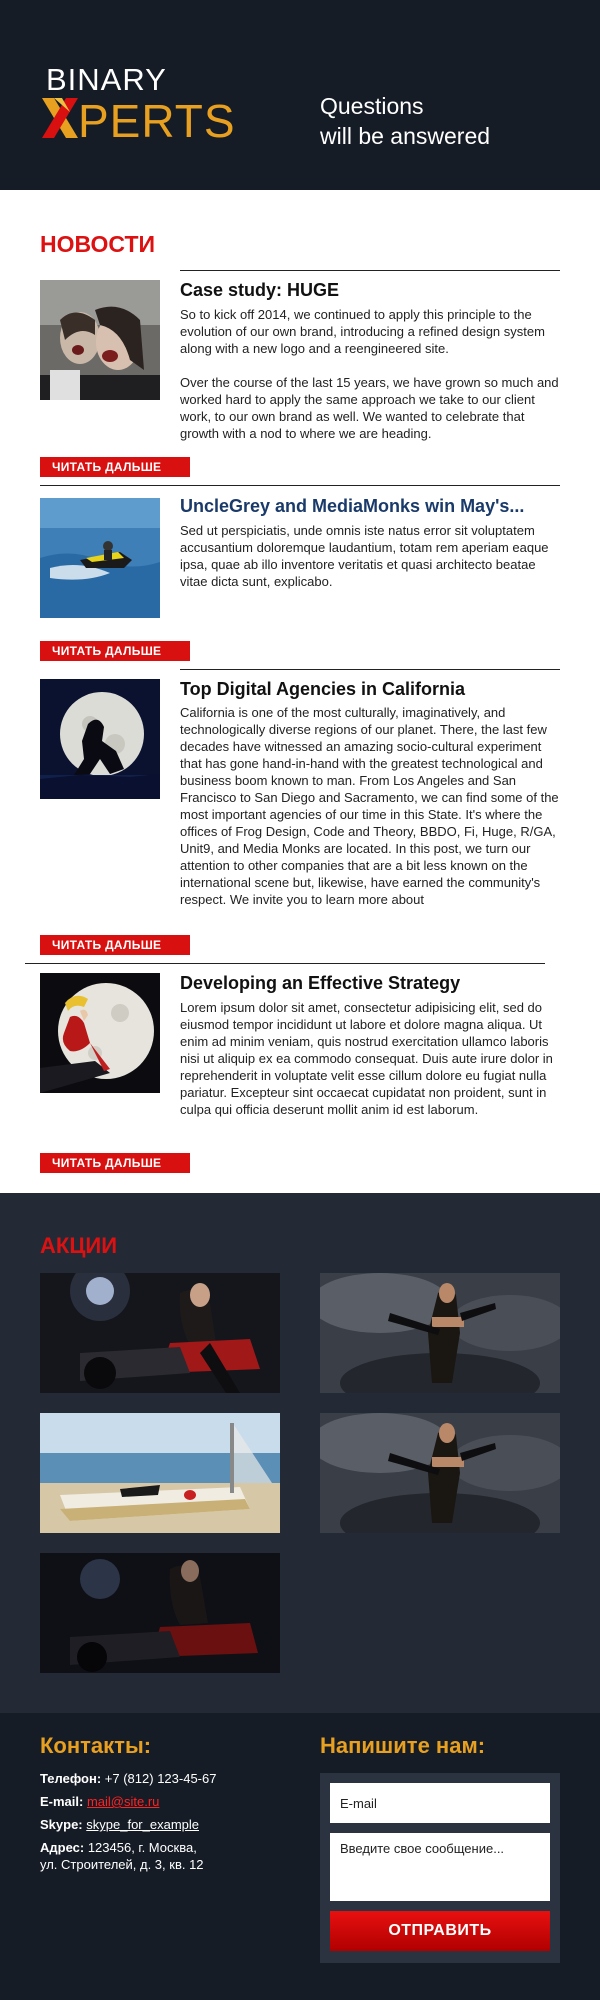  What do you see at coordinates (259, 290) in the screenshot?
I see `article-title: Case study: HUGE` at bounding box center [259, 290].